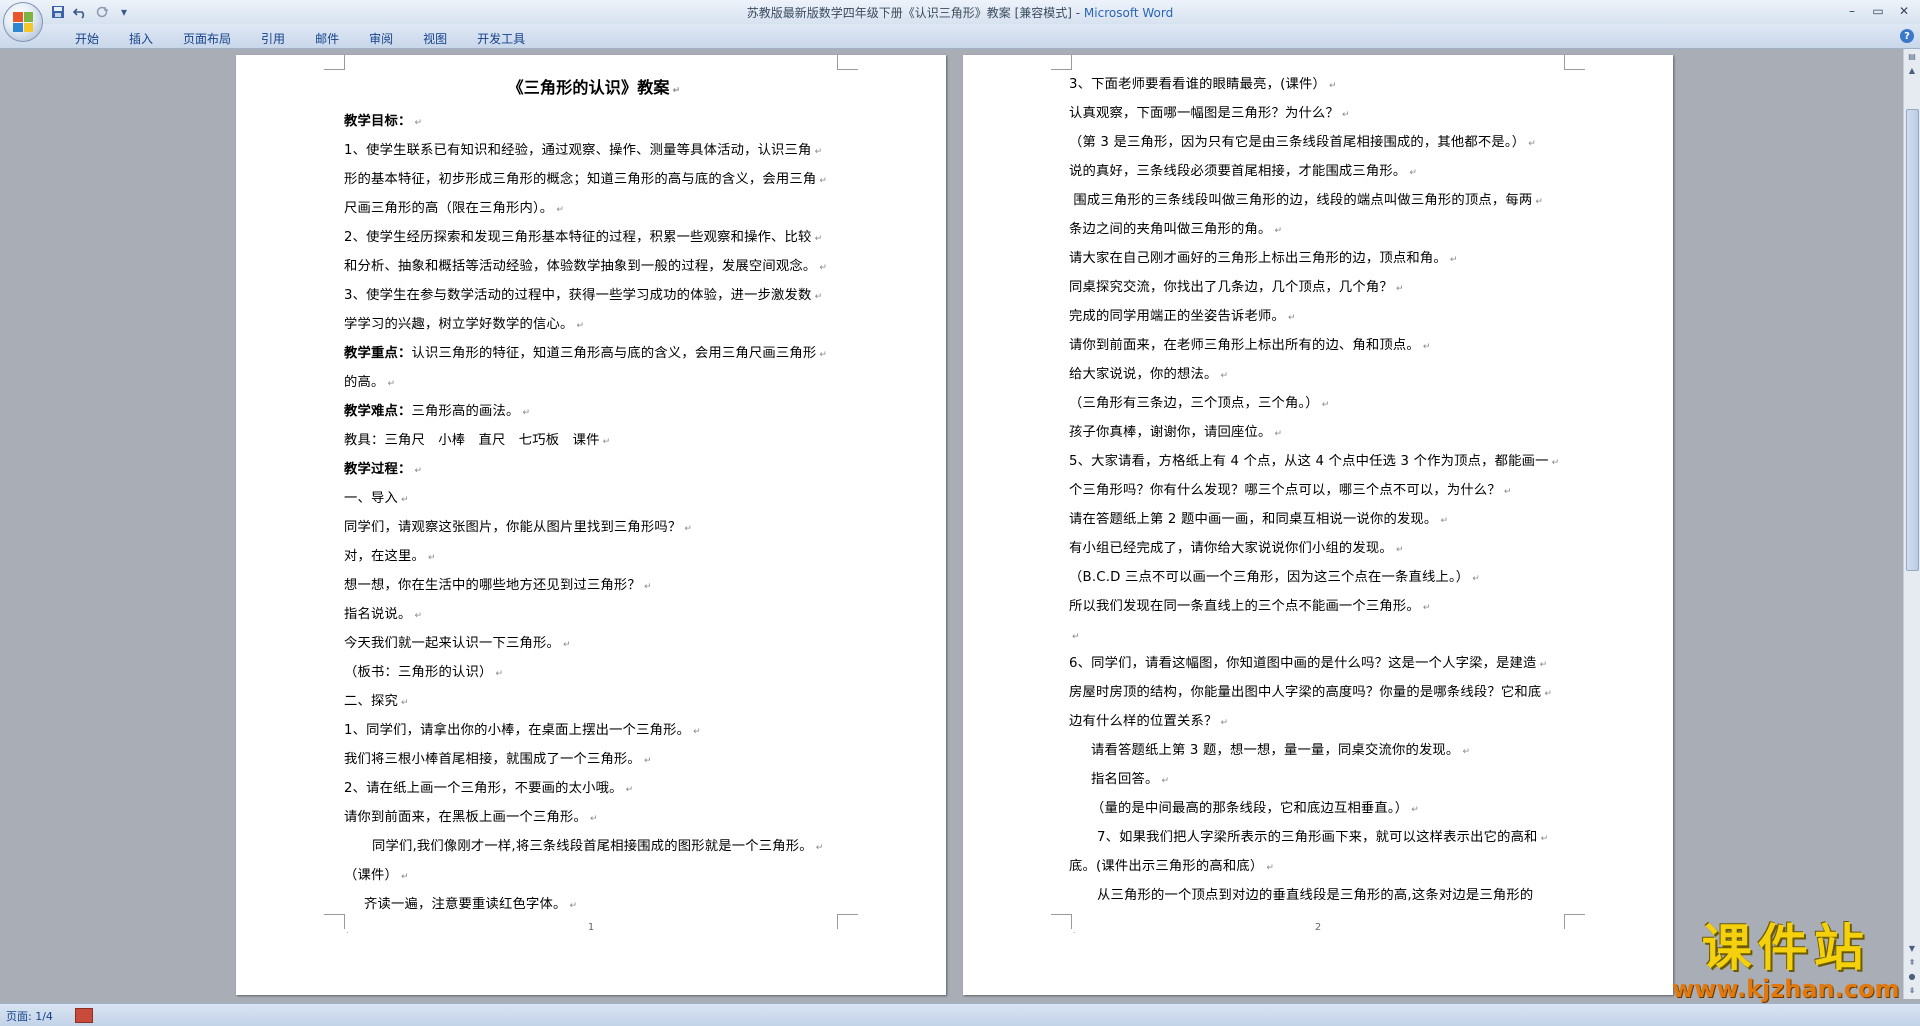  Describe the element at coordinates (1326, 636) in the screenshot. I see `paragraph-line` at that location.